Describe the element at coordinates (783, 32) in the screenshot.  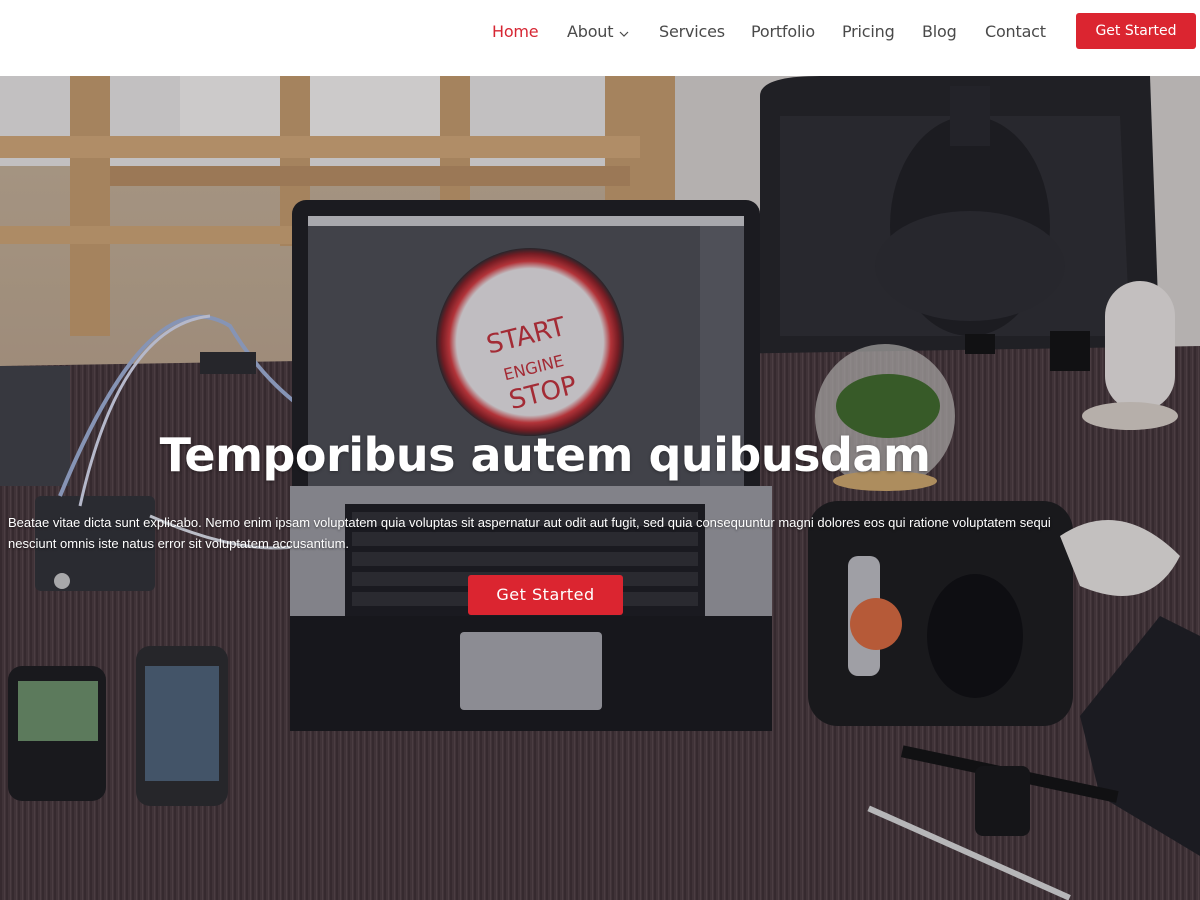
I see `nav-portfolio: Portfolio` at that location.